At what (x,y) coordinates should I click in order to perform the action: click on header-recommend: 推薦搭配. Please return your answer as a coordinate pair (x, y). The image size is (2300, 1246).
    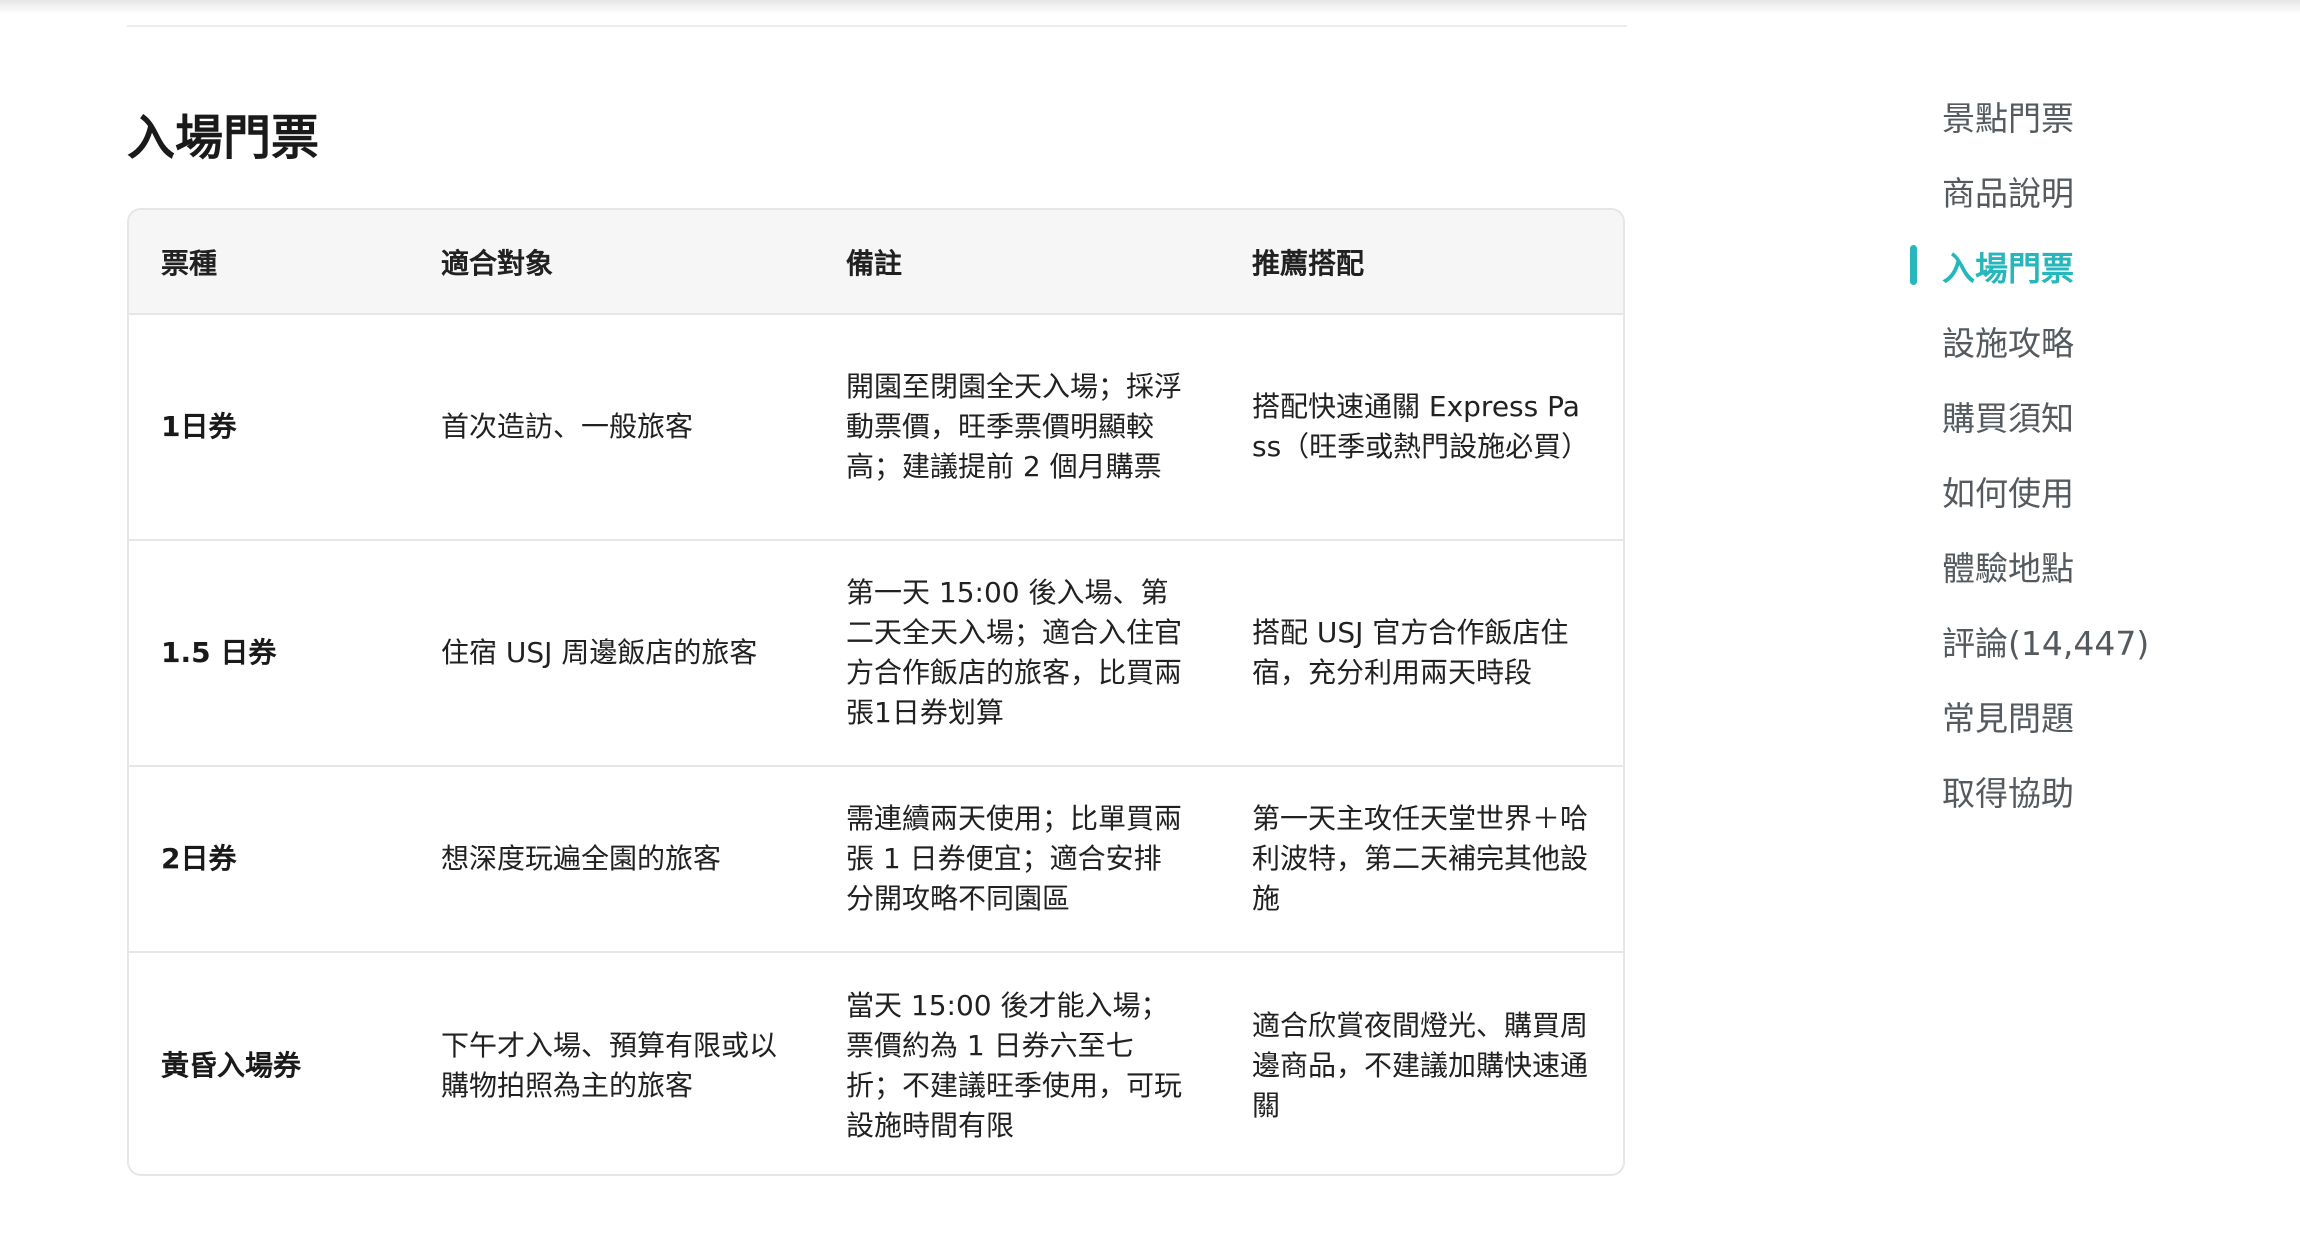
    Looking at the image, I should click on (1421, 262).